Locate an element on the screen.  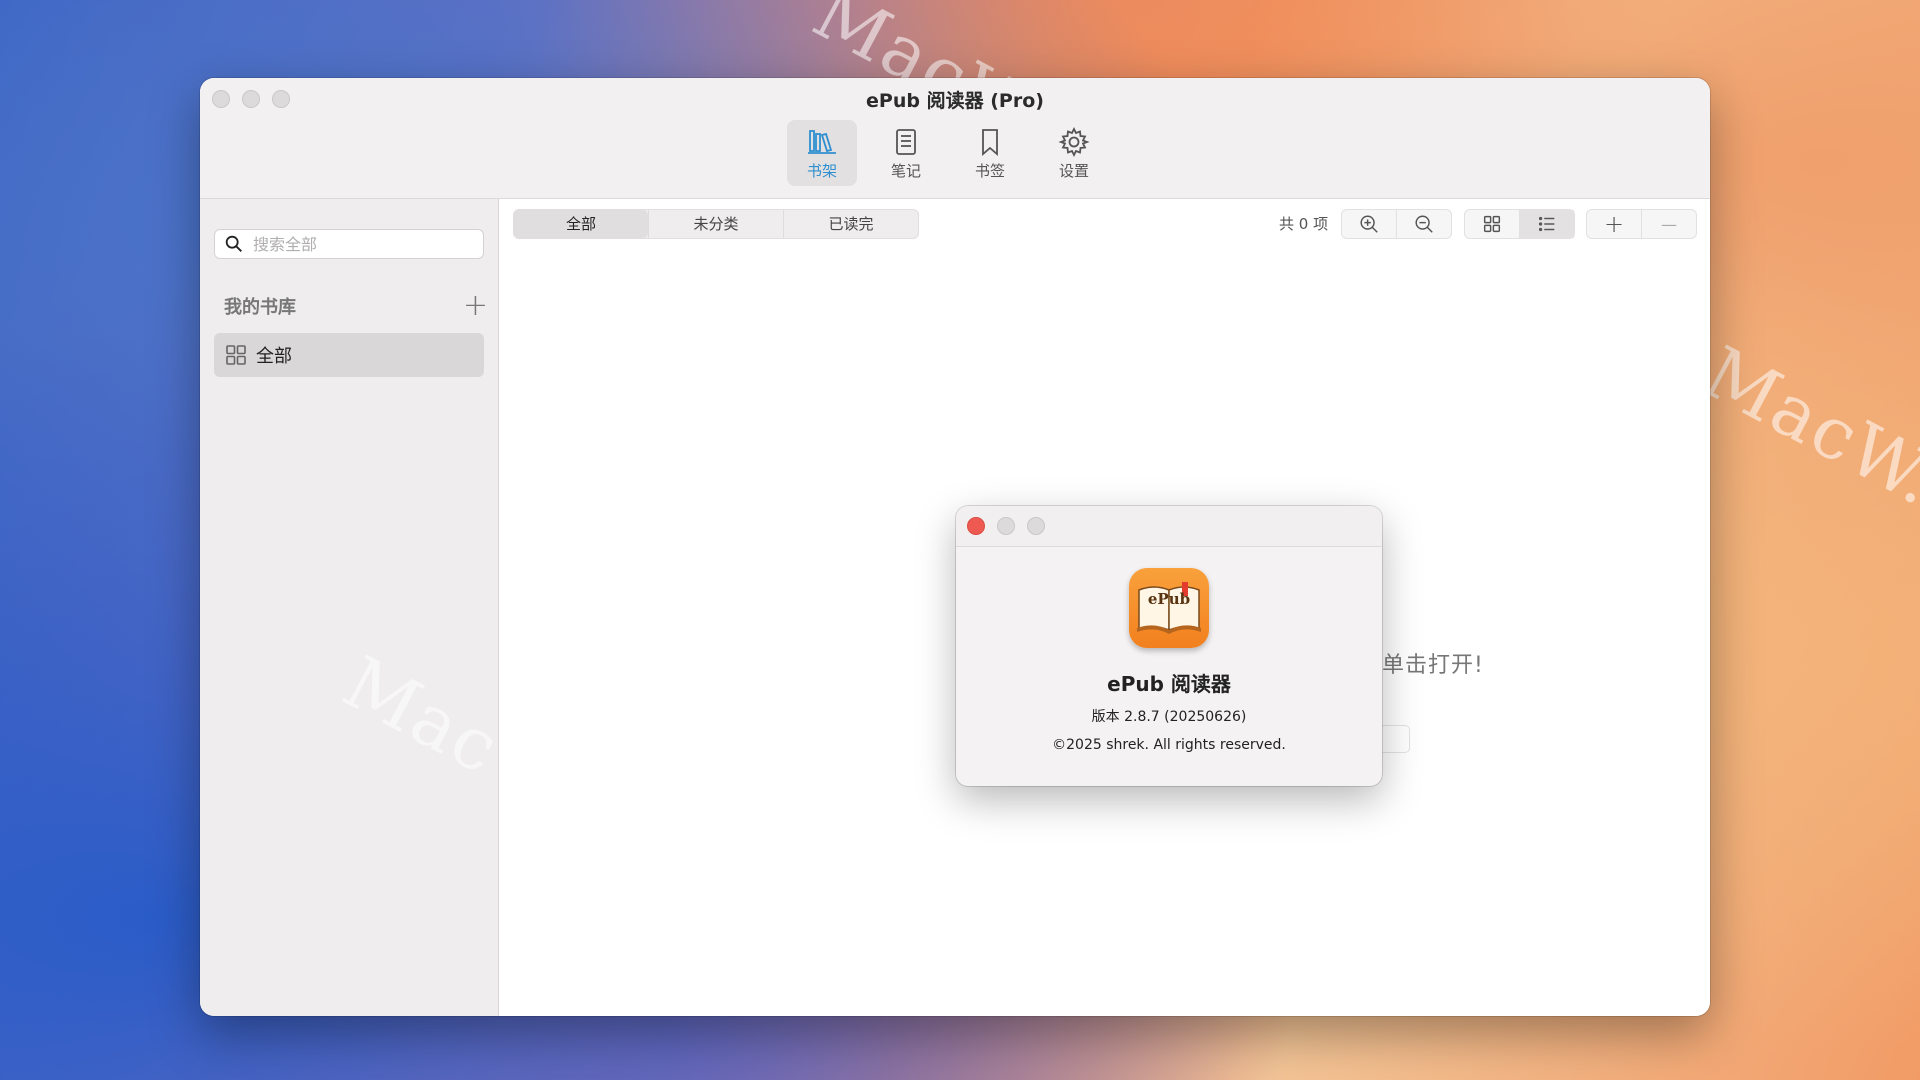
filter-segmented-control: 全部 未分类 已读完 is located at coordinates (716, 224).